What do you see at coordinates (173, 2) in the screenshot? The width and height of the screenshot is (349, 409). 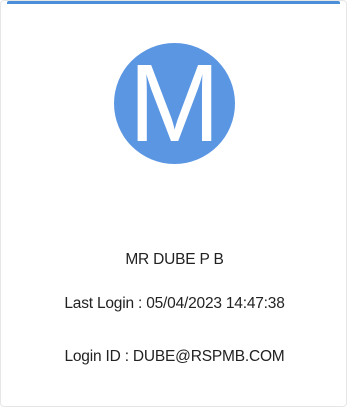 I see `card-top-accent` at bounding box center [173, 2].